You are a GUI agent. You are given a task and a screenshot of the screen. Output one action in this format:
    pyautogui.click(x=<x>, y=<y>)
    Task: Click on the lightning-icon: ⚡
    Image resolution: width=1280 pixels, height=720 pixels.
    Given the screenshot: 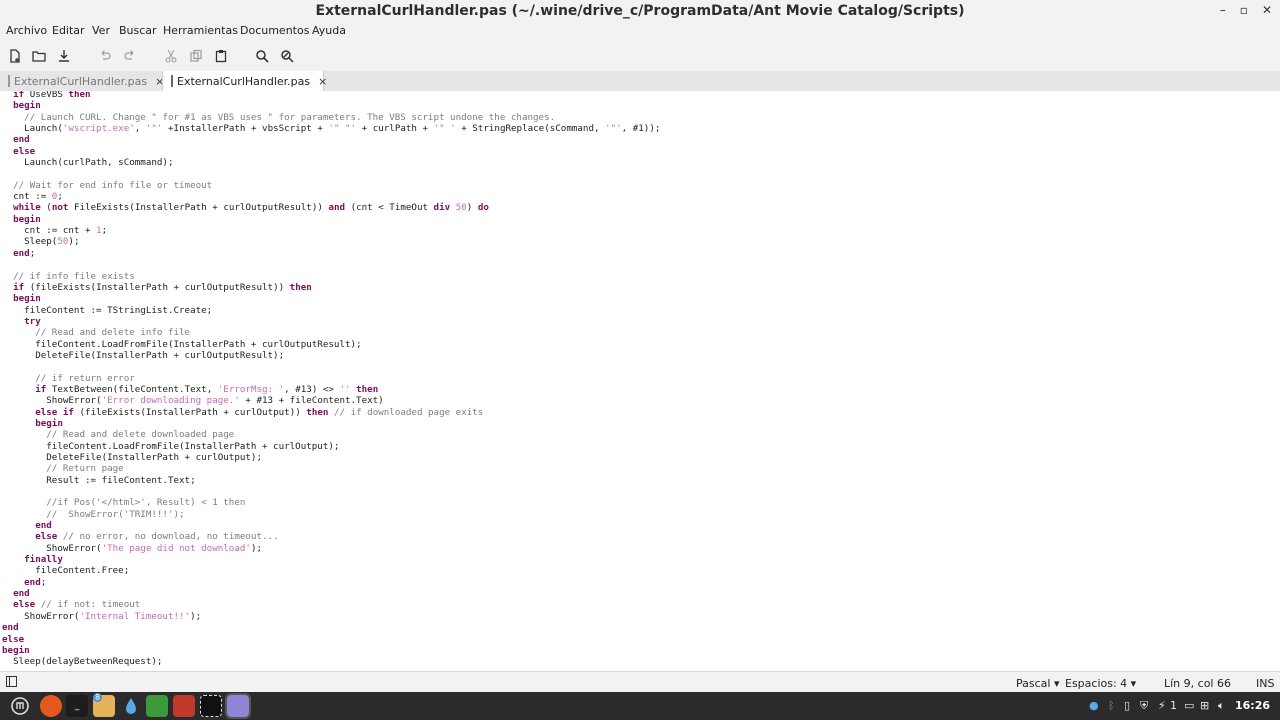 What is the action you would take?
    pyautogui.click(x=1162, y=705)
    